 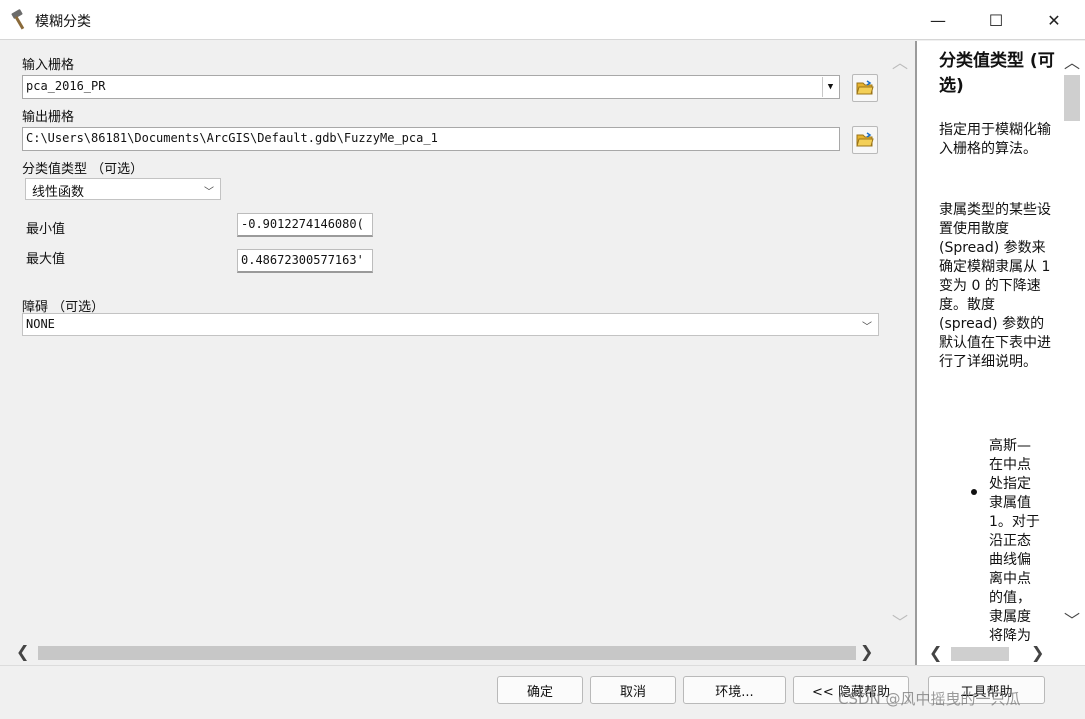 What do you see at coordinates (974, 492) in the screenshot?
I see `bullet-icon` at bounding box center [974, 492].